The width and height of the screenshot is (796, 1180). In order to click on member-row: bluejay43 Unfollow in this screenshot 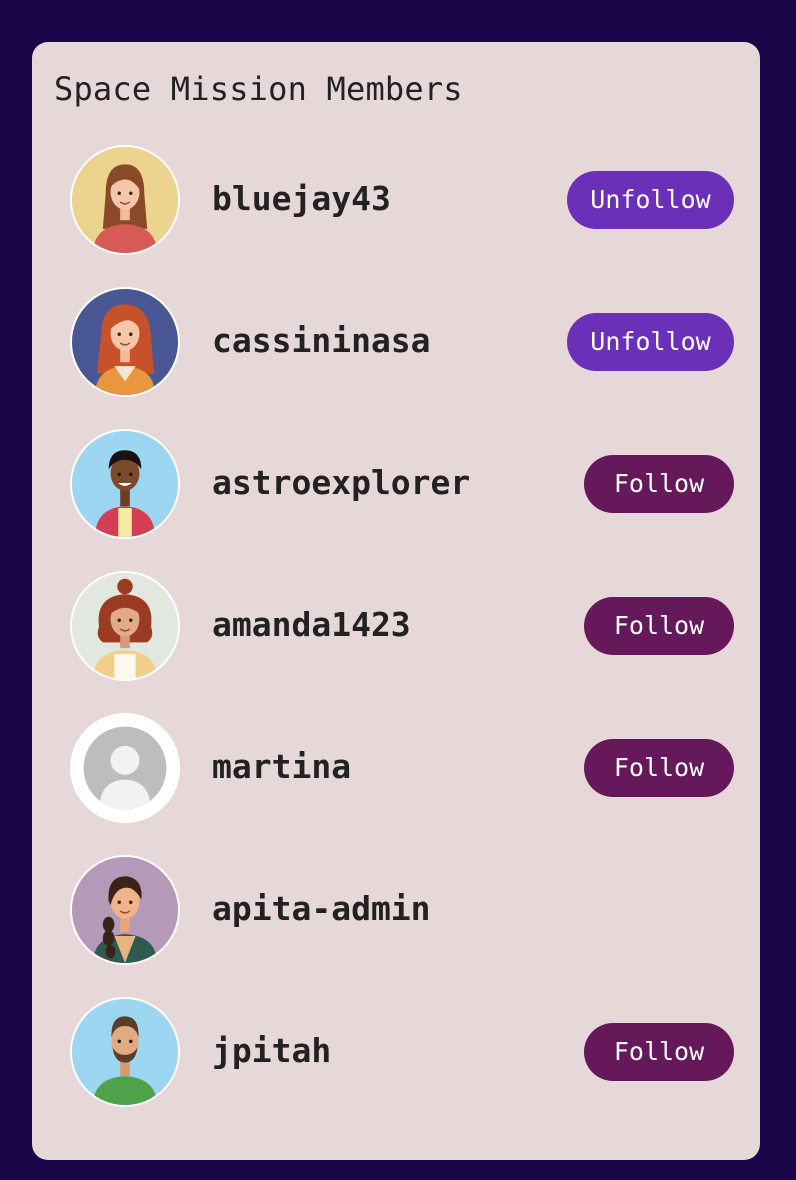, I will do `click(396, 200)`.